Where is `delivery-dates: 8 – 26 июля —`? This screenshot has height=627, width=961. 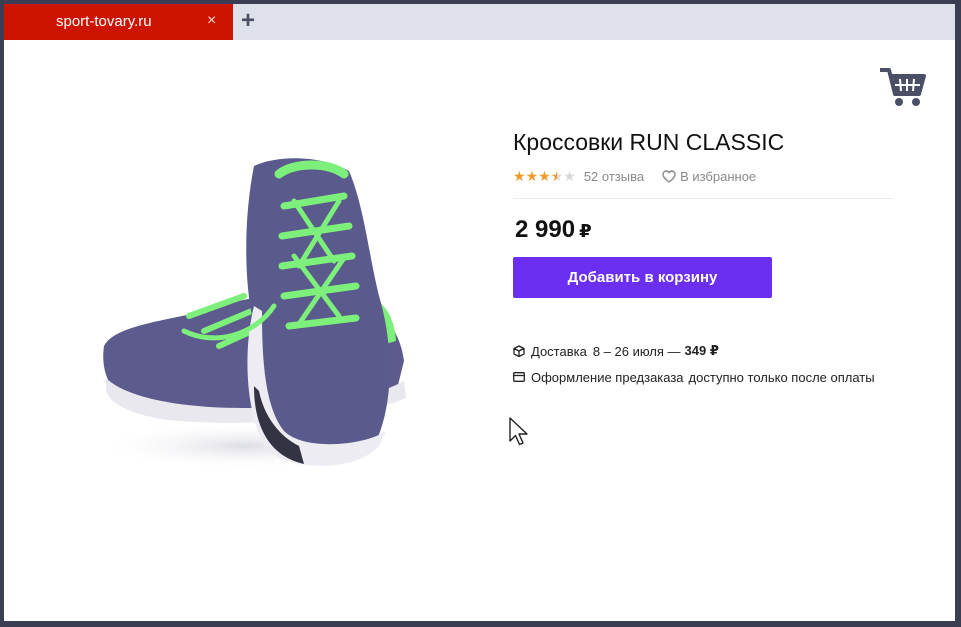
delivery-dates: 8 – 26 июля — is located at coordinates (636, 351).